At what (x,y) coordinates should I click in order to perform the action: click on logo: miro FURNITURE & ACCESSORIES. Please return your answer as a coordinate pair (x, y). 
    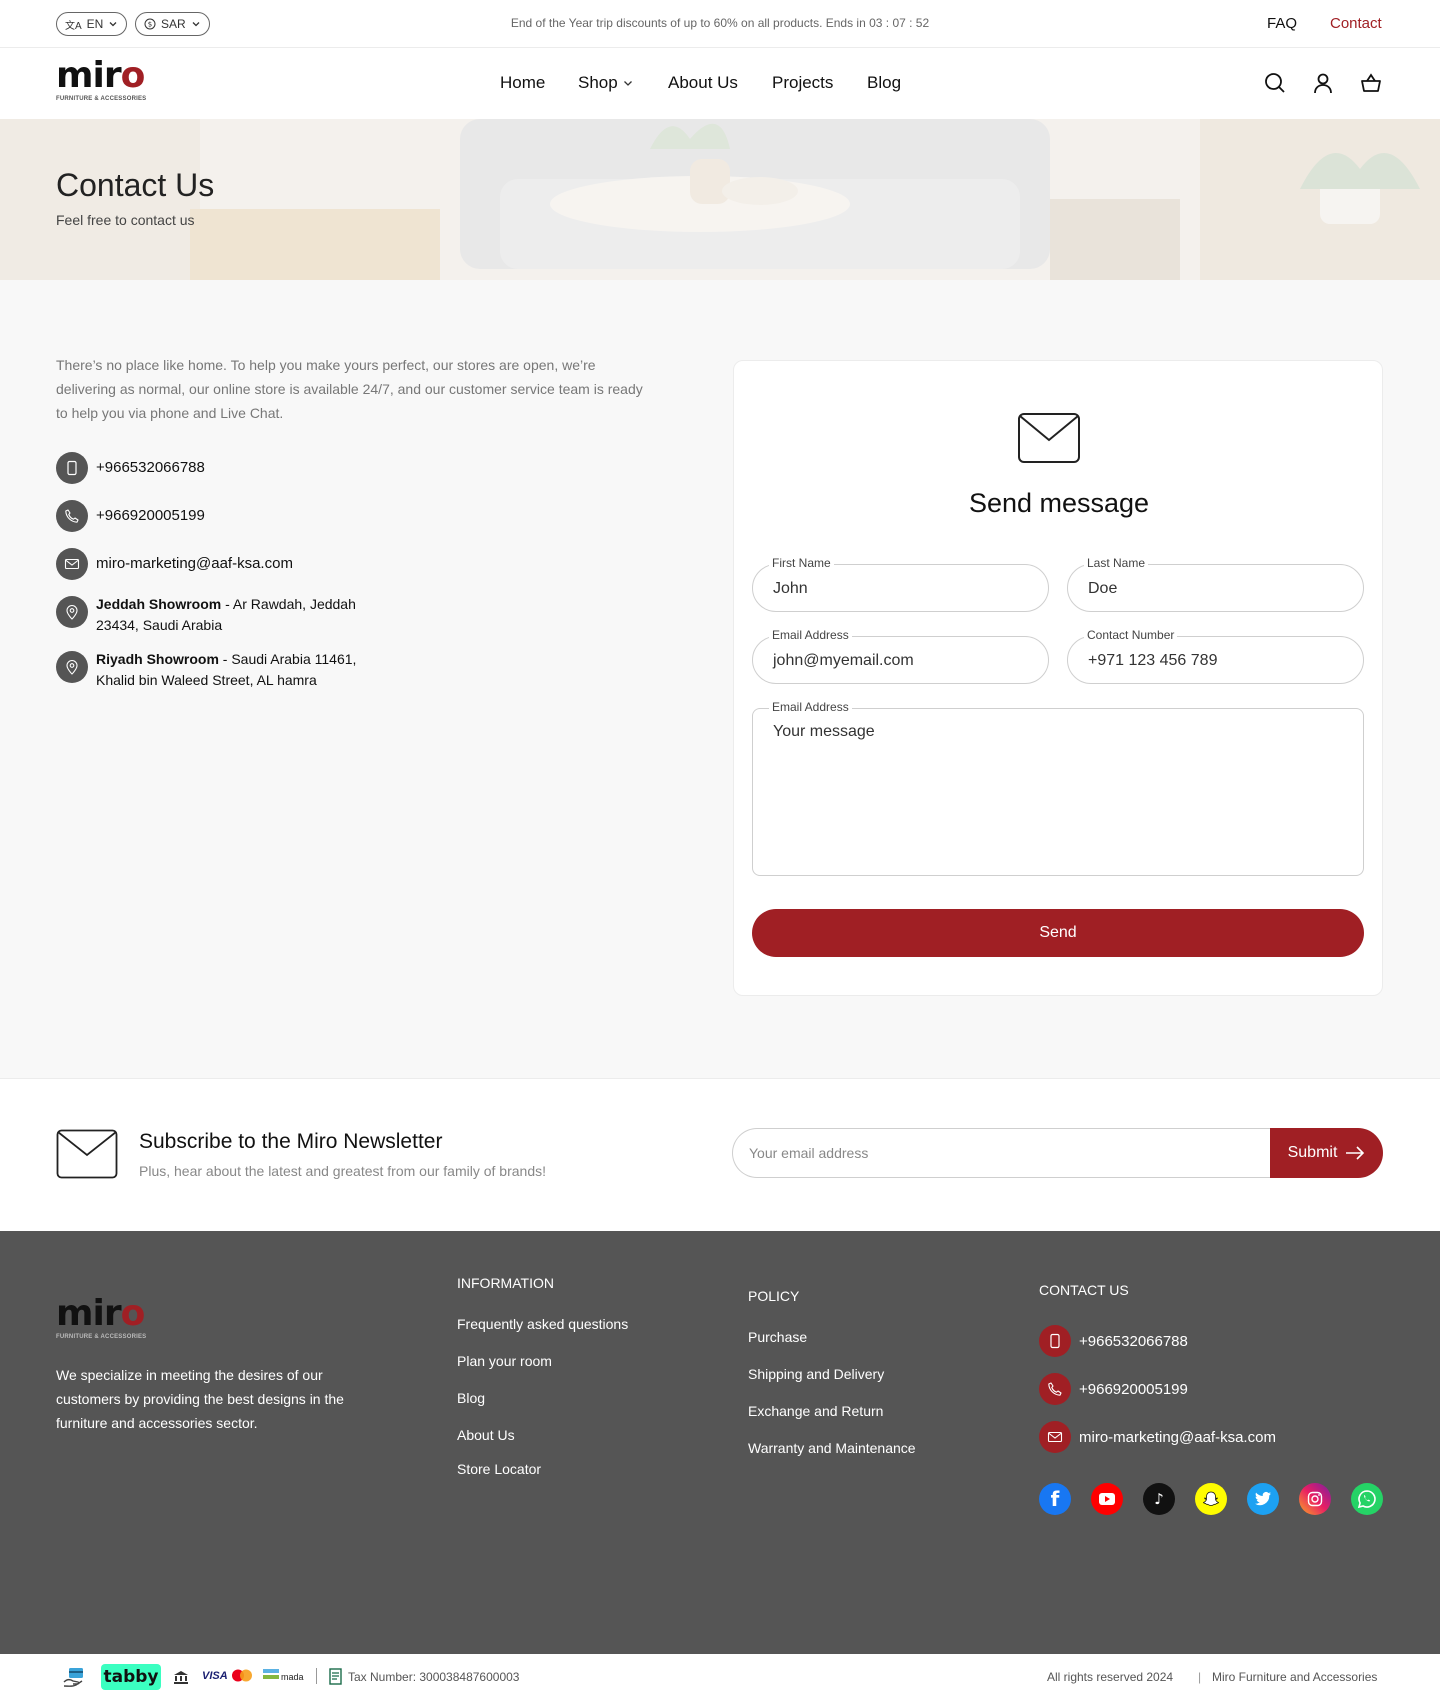
    Looking at the image, I should click on (101, 79).